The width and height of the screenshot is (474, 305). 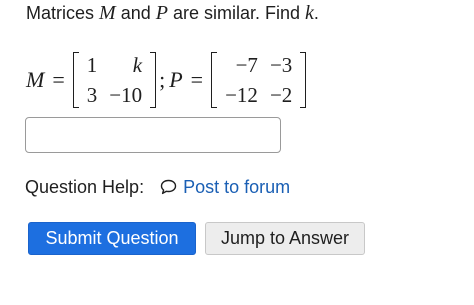 What do you see at coordinates (259, 80) in the screenshot?
I see `matrix-p: −7 −3 −12 −2` at bounding box center [259, 80].